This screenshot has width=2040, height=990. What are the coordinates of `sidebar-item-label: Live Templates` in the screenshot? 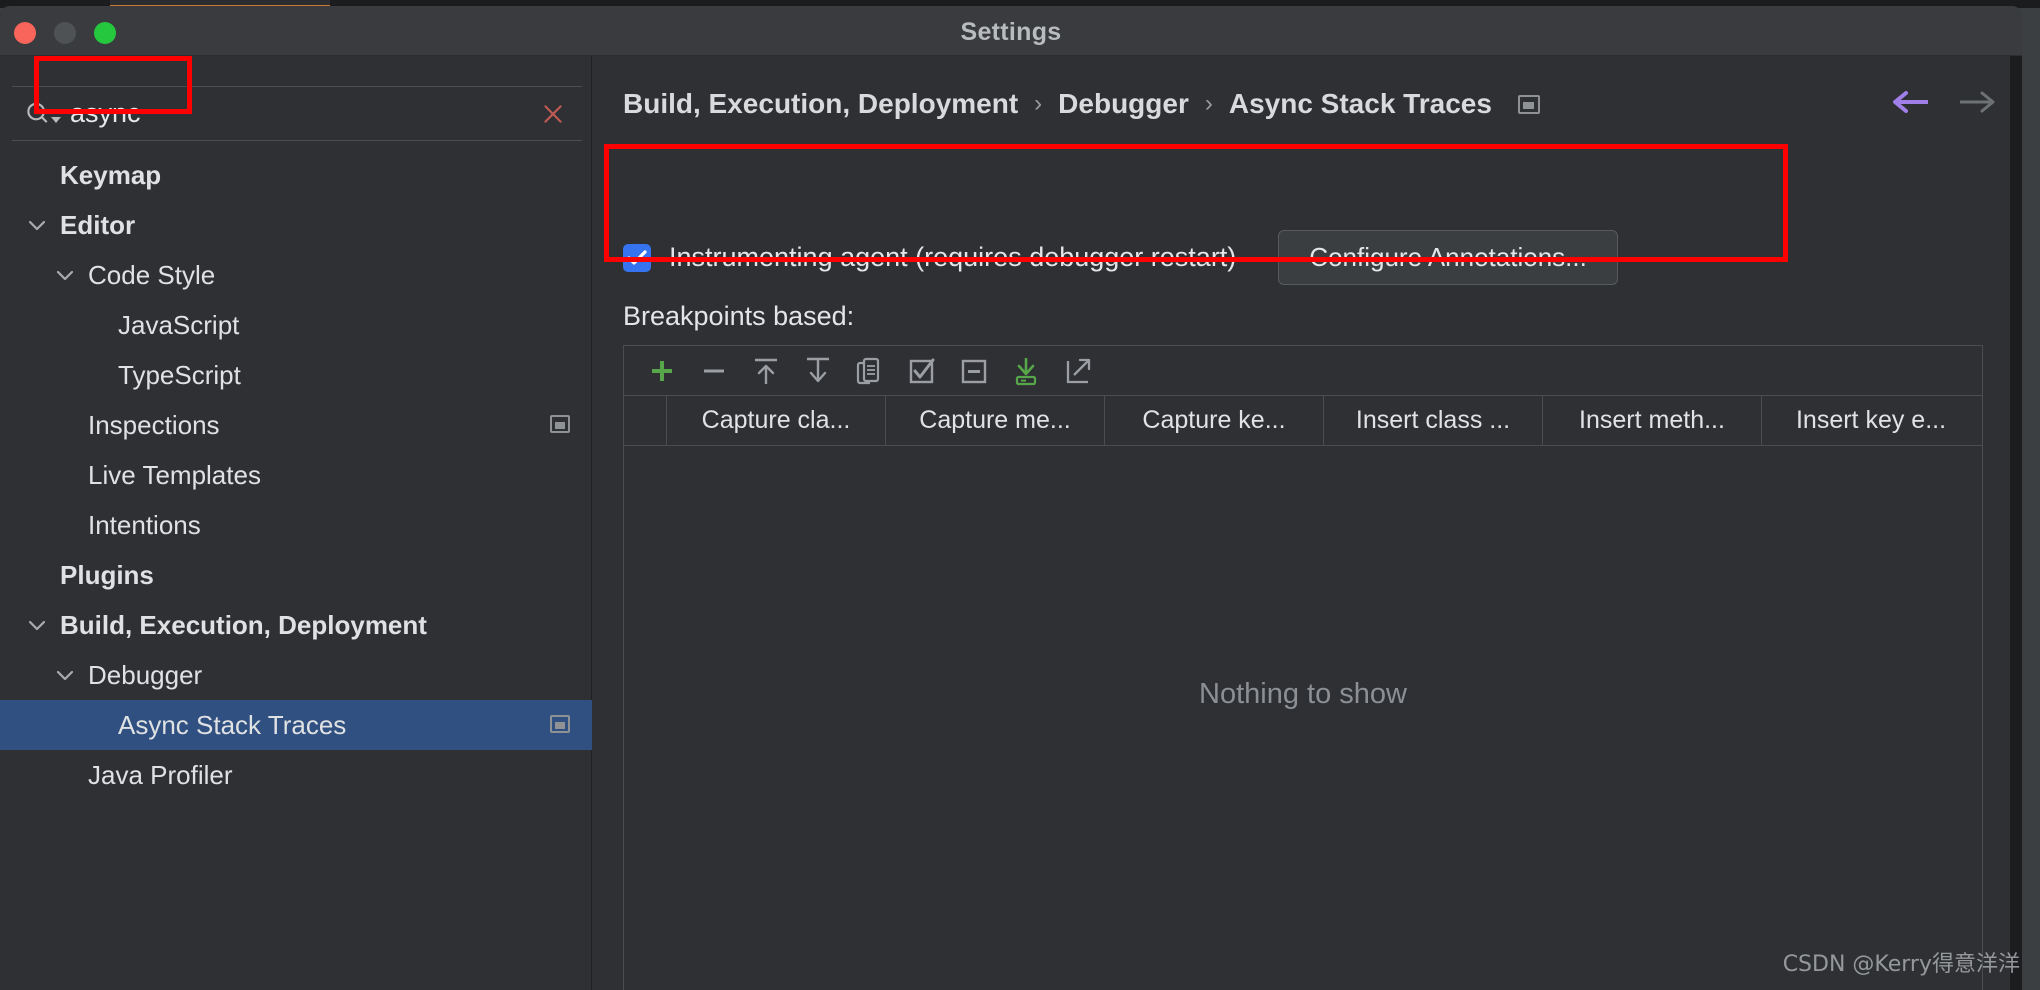 It's located at (174, 474).